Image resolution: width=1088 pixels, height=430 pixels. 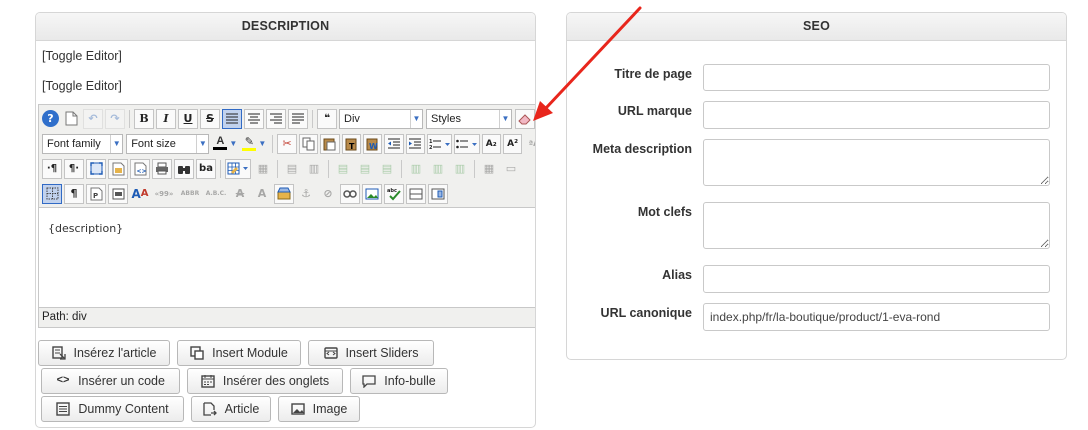 What do you see at coordinates (654, 111) in the screenshot?
I see `brand-url-label: URL marque` at bounding box center [654, 111].